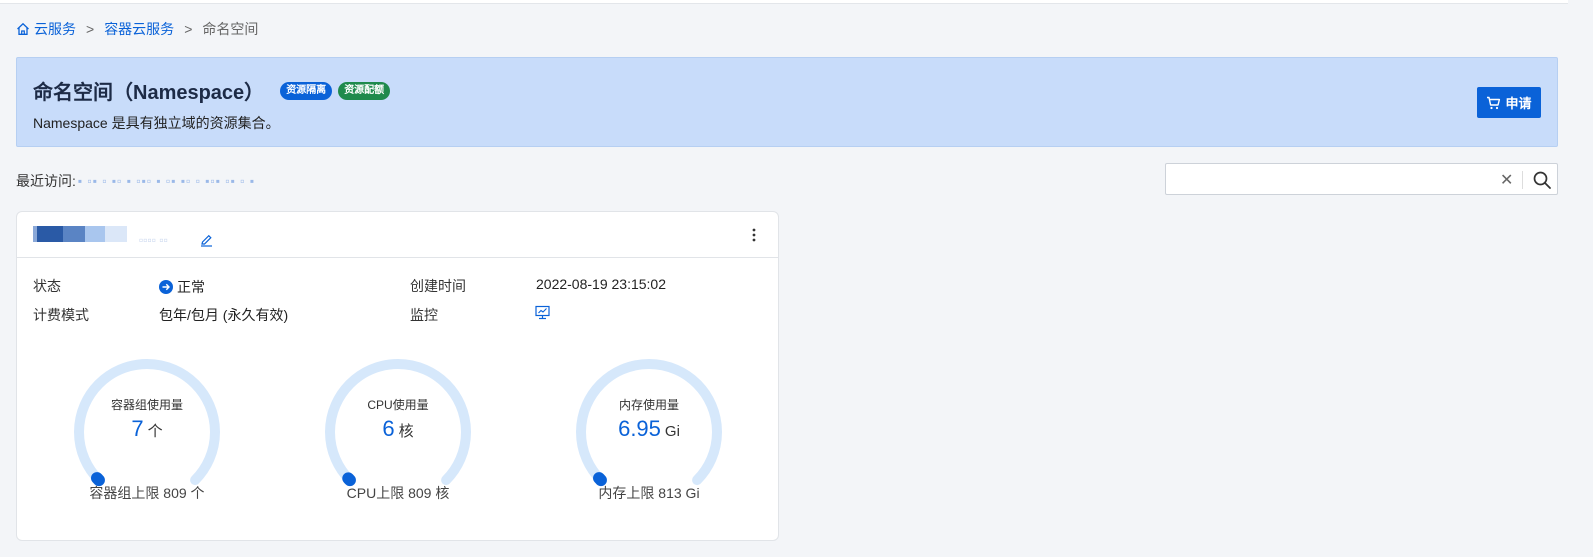 Image resolution: width=1593 pixels, height=557 pixels. I want to click on gauge-memory-value-row: 6.95 Gi, so click(649, 429).